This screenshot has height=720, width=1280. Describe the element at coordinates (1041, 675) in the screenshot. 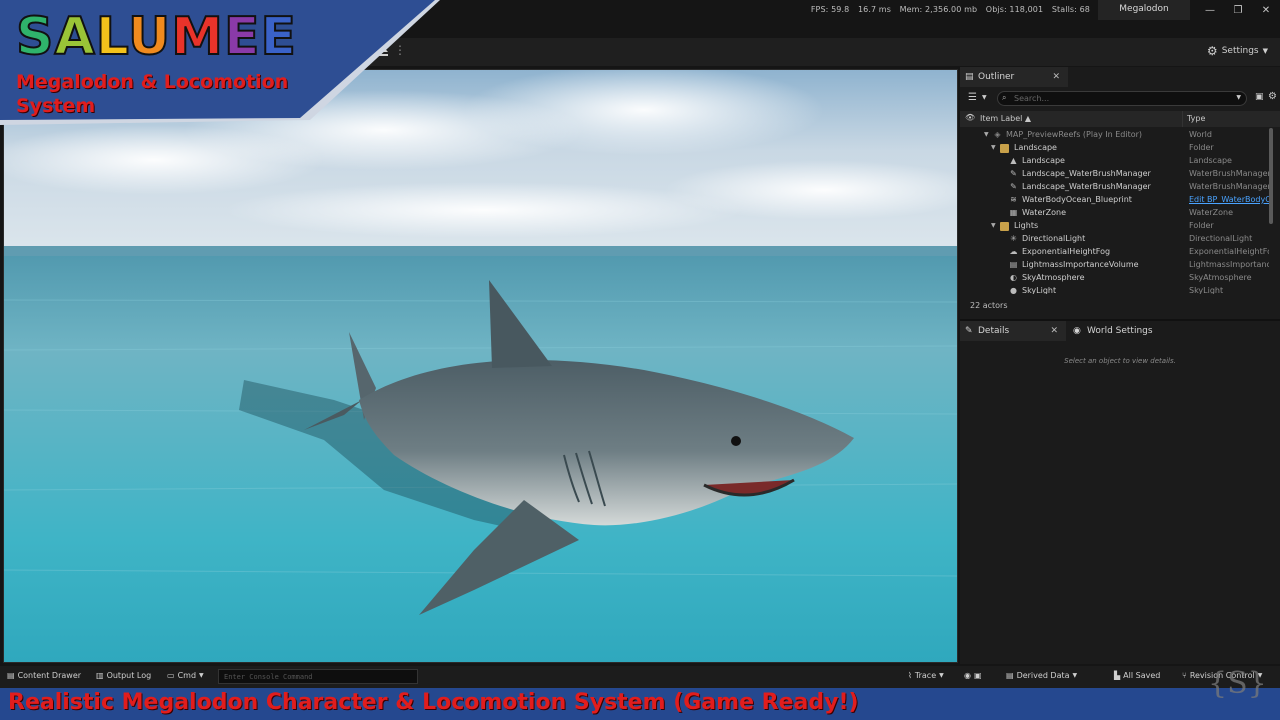

I see `derived-data-dropdown: ▤ Derived Data ▼` at that location.